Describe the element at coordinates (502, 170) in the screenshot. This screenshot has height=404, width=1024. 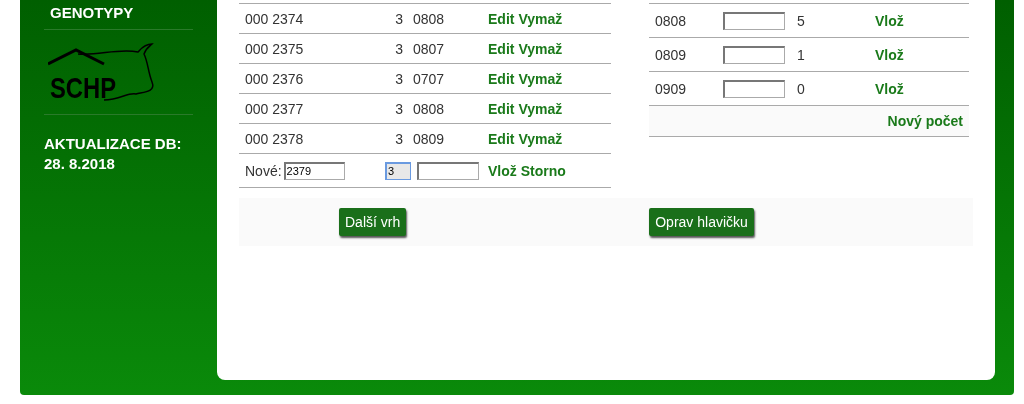
I see `action-link: Vlož` at that location.